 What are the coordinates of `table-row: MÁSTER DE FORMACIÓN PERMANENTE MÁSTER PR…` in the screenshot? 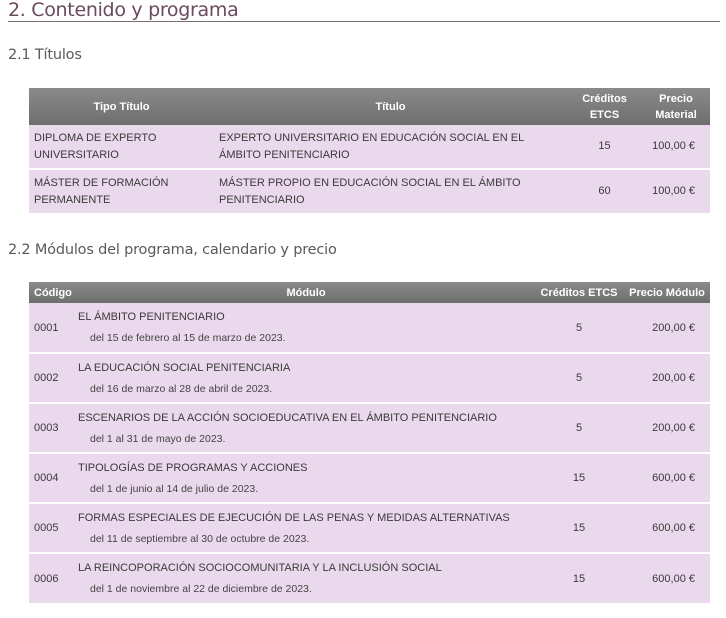 It's located at (369, 190).